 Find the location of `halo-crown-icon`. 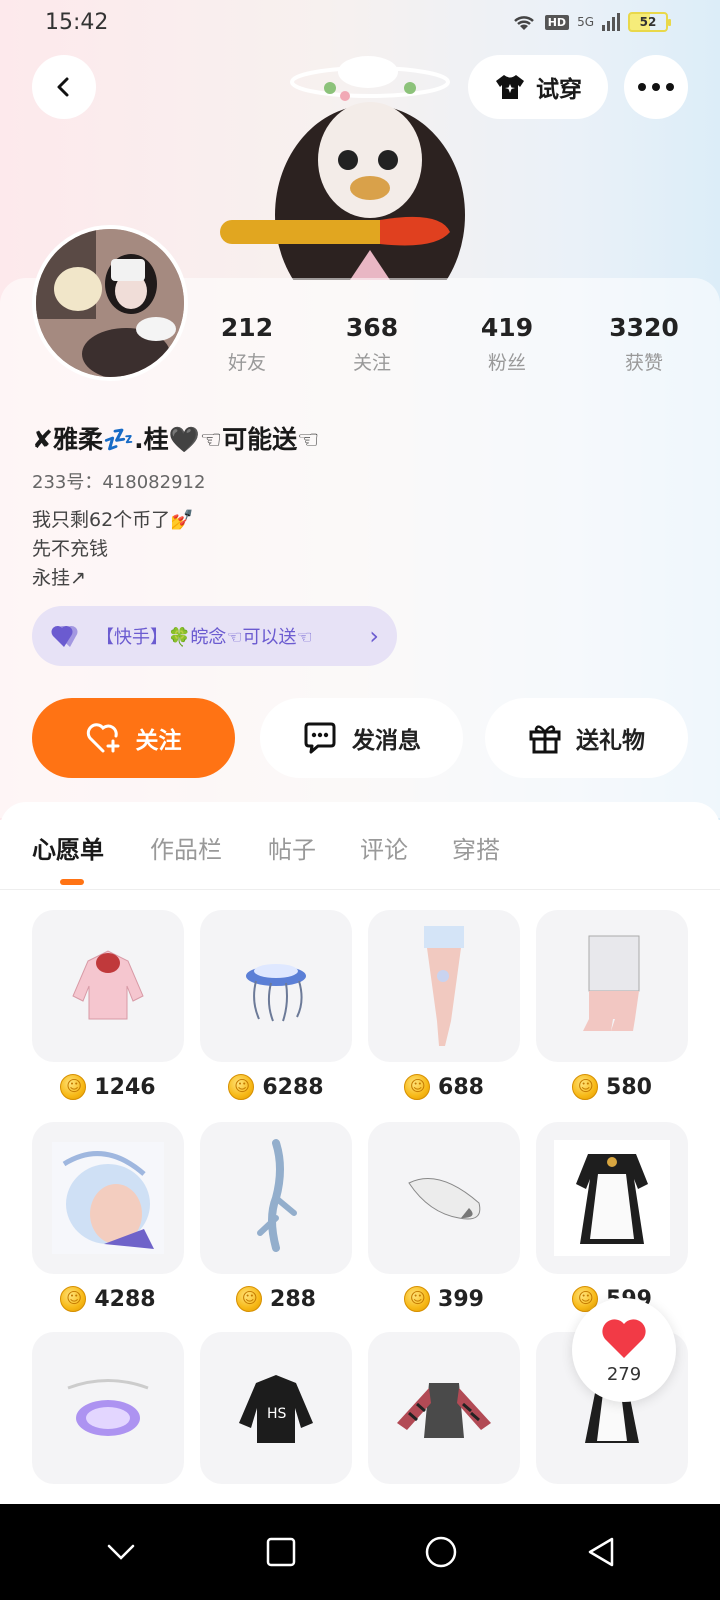

halo-crown-icon is located at coordinates (108, 1407).